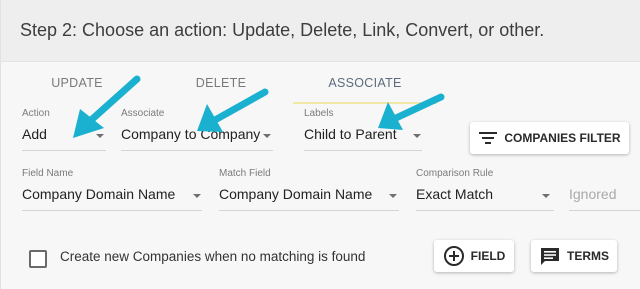 The image size is (640, 289). I want to click on tab-update: UPDATE, so click(77, 83).